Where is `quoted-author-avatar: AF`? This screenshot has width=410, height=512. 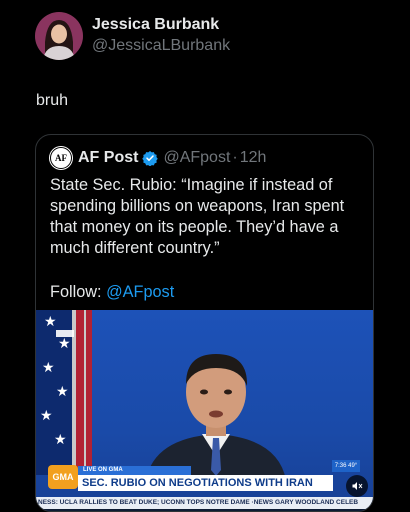 quoted-author-avatar: AF is located at coordinates (61, 158).